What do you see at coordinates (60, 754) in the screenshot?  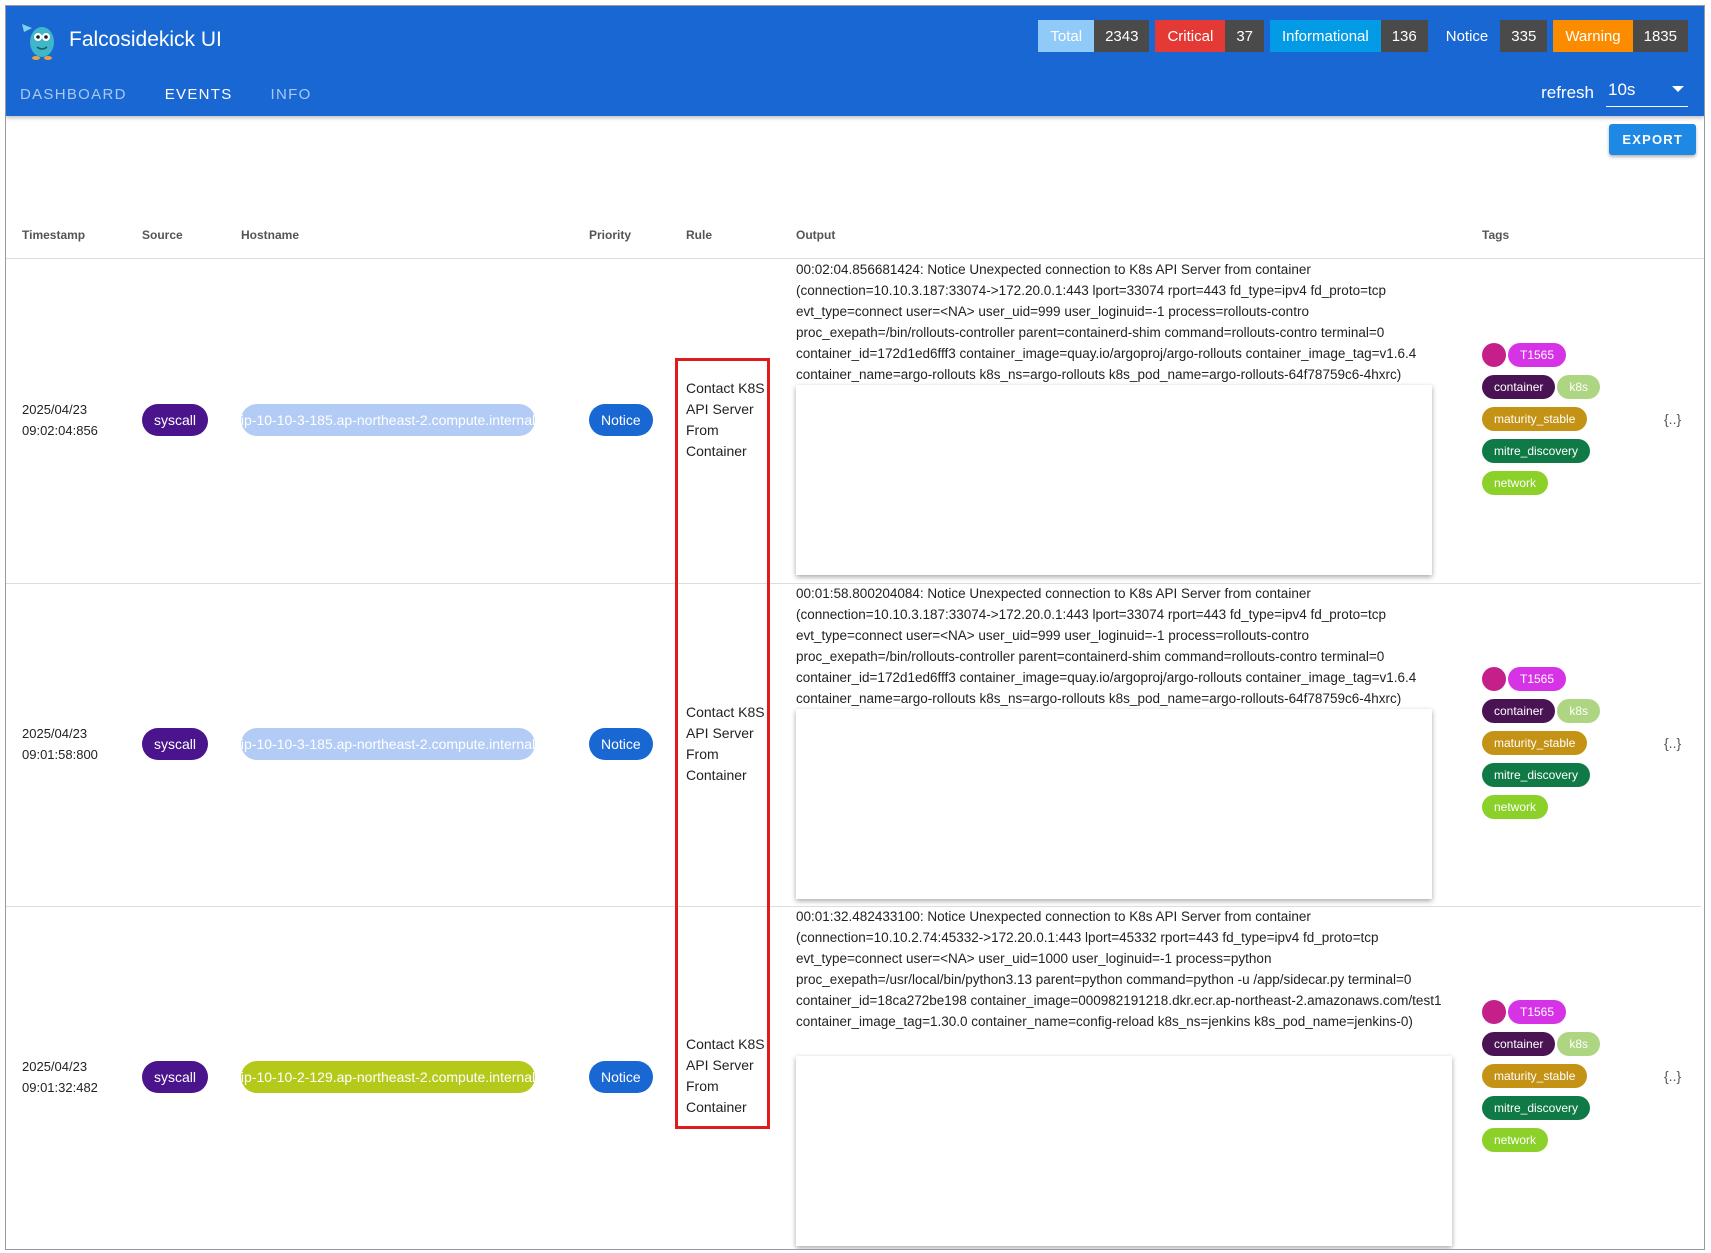 I see `timestamp-time: 09:01:58:800` at bounding box center [60, 754].